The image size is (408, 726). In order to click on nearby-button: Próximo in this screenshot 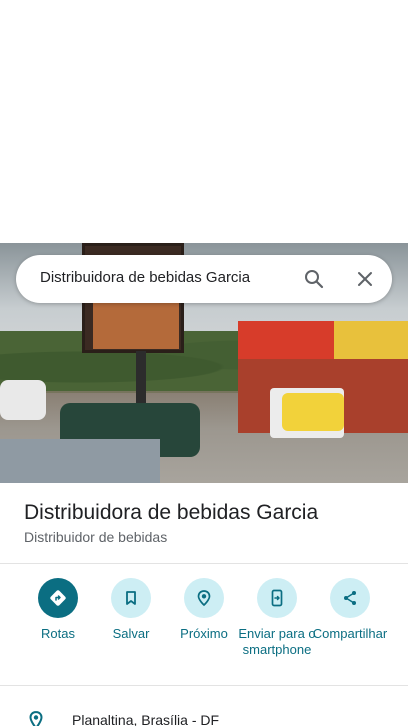, I will do `click(204, 610)`.